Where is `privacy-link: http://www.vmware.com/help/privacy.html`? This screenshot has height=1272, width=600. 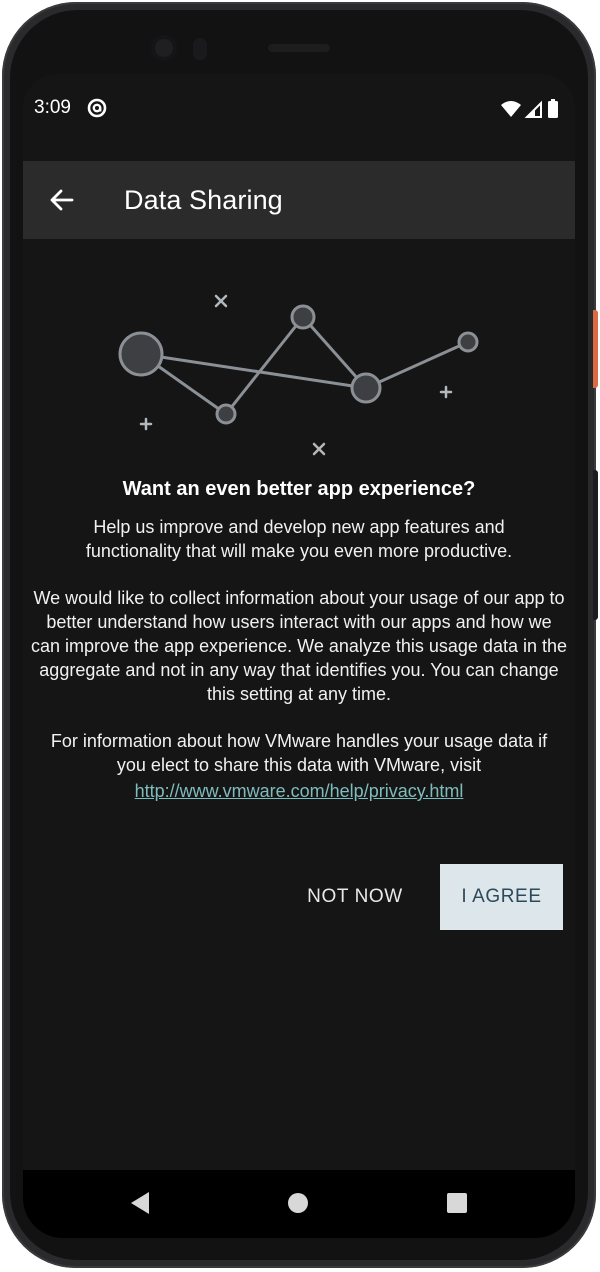 privacy-link: http://www.vmware.com/help/privacy.html is located at coordinates (299, 791).